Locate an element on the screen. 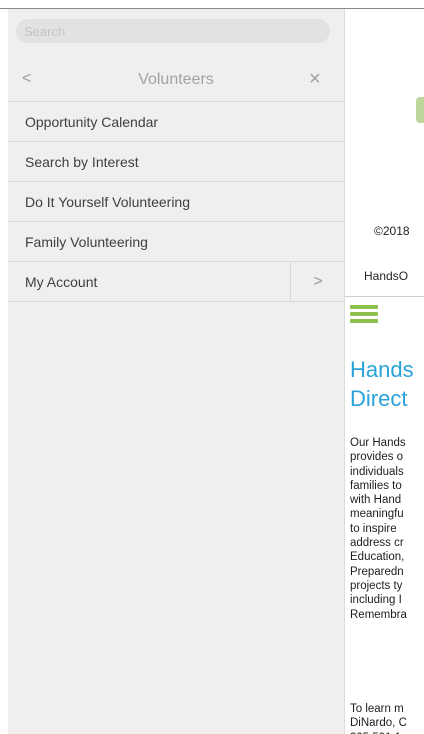 This screenshot has width=424, height=734. menu-item-label: Search by Interest is located at coordinates (82, 162).